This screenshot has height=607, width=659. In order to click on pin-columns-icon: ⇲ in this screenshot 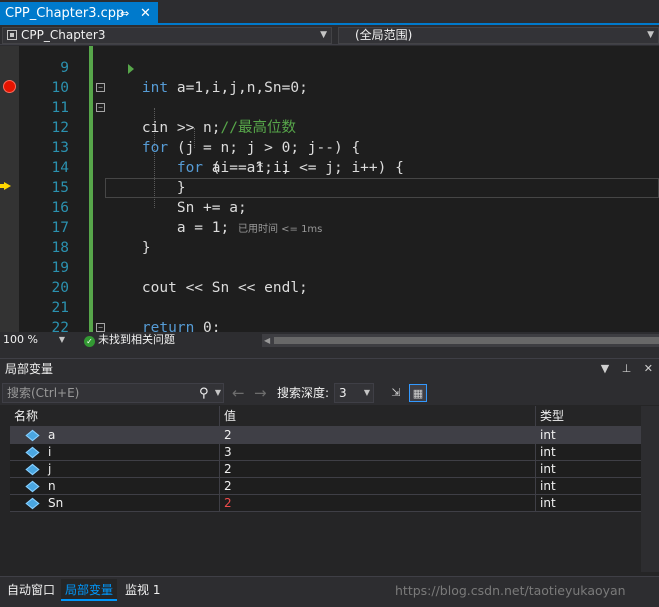, I will do `click(396, 393)`.